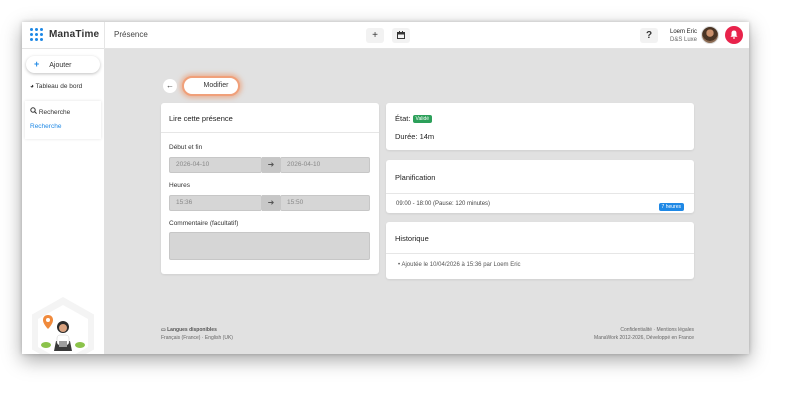  I want to click on app-logo: ManaTime, so click(64, 34).